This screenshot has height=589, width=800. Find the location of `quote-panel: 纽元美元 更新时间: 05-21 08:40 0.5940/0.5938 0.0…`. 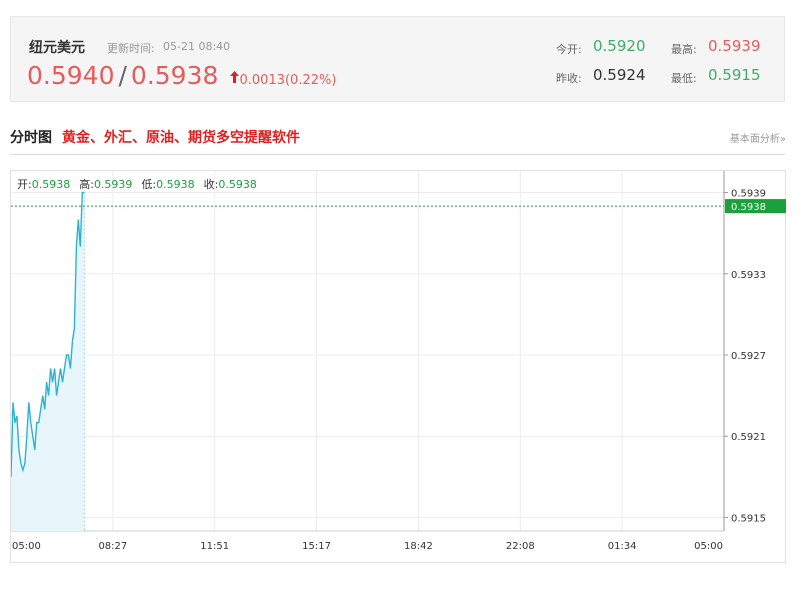

quote-panel: 纽元美元 更新时间: 05-21 08:40 0.5940/0.5938 0.0… is located at coordinates (397, 59).